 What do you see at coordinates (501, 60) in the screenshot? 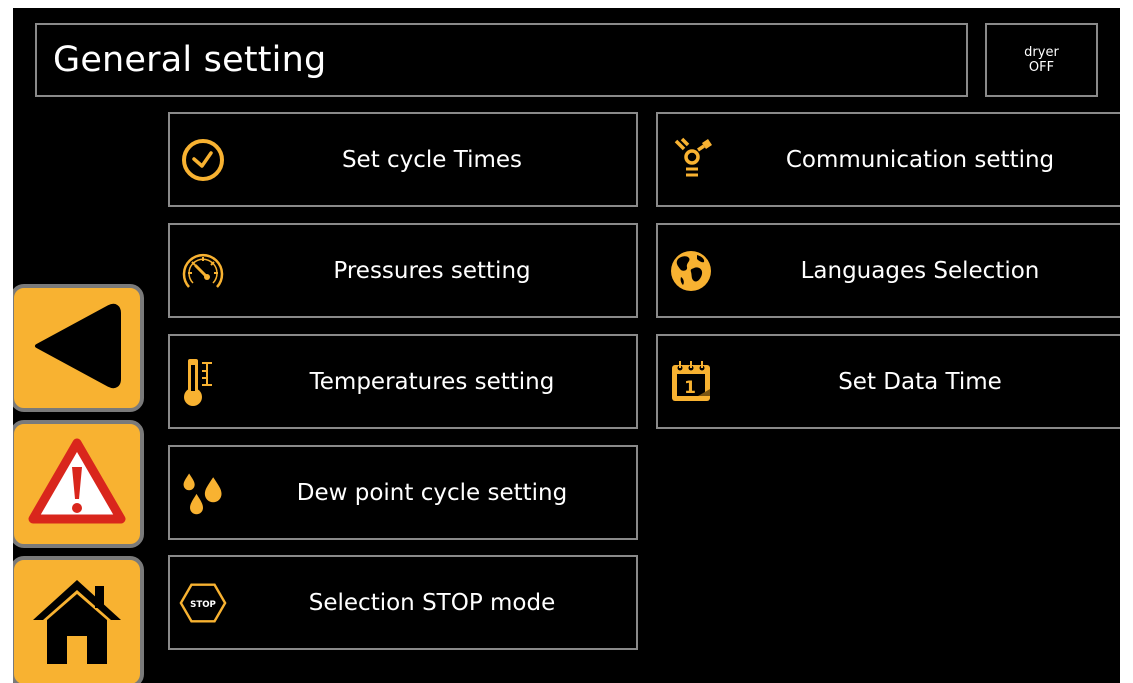
I see `title-bar: General setting` at bounding box center [501, 60].